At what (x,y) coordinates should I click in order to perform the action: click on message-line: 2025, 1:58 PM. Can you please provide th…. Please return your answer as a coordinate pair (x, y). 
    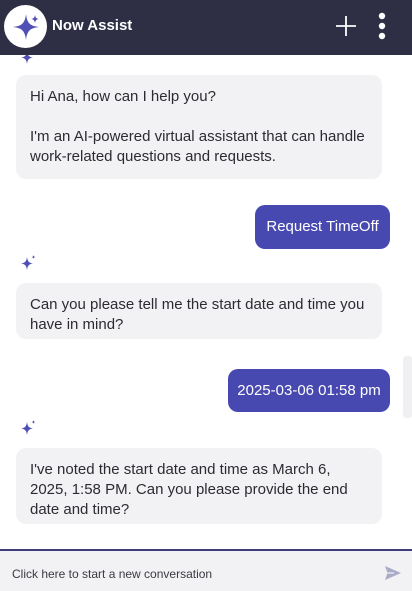
    Looking at the image, I should click on (189, 489).